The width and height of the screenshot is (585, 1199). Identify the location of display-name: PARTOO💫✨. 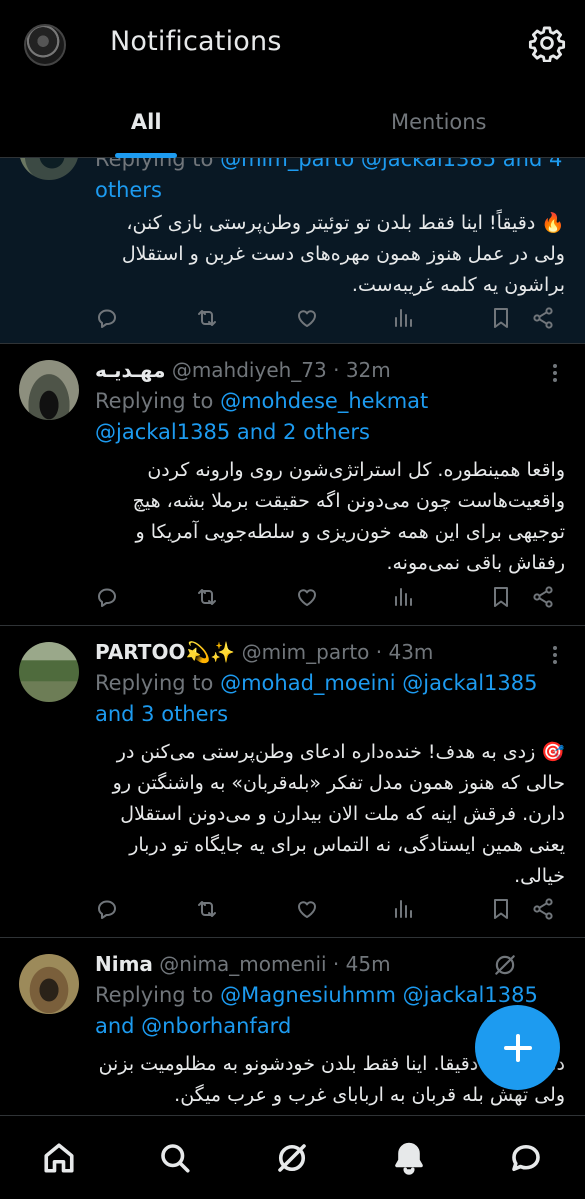
(165, 652).